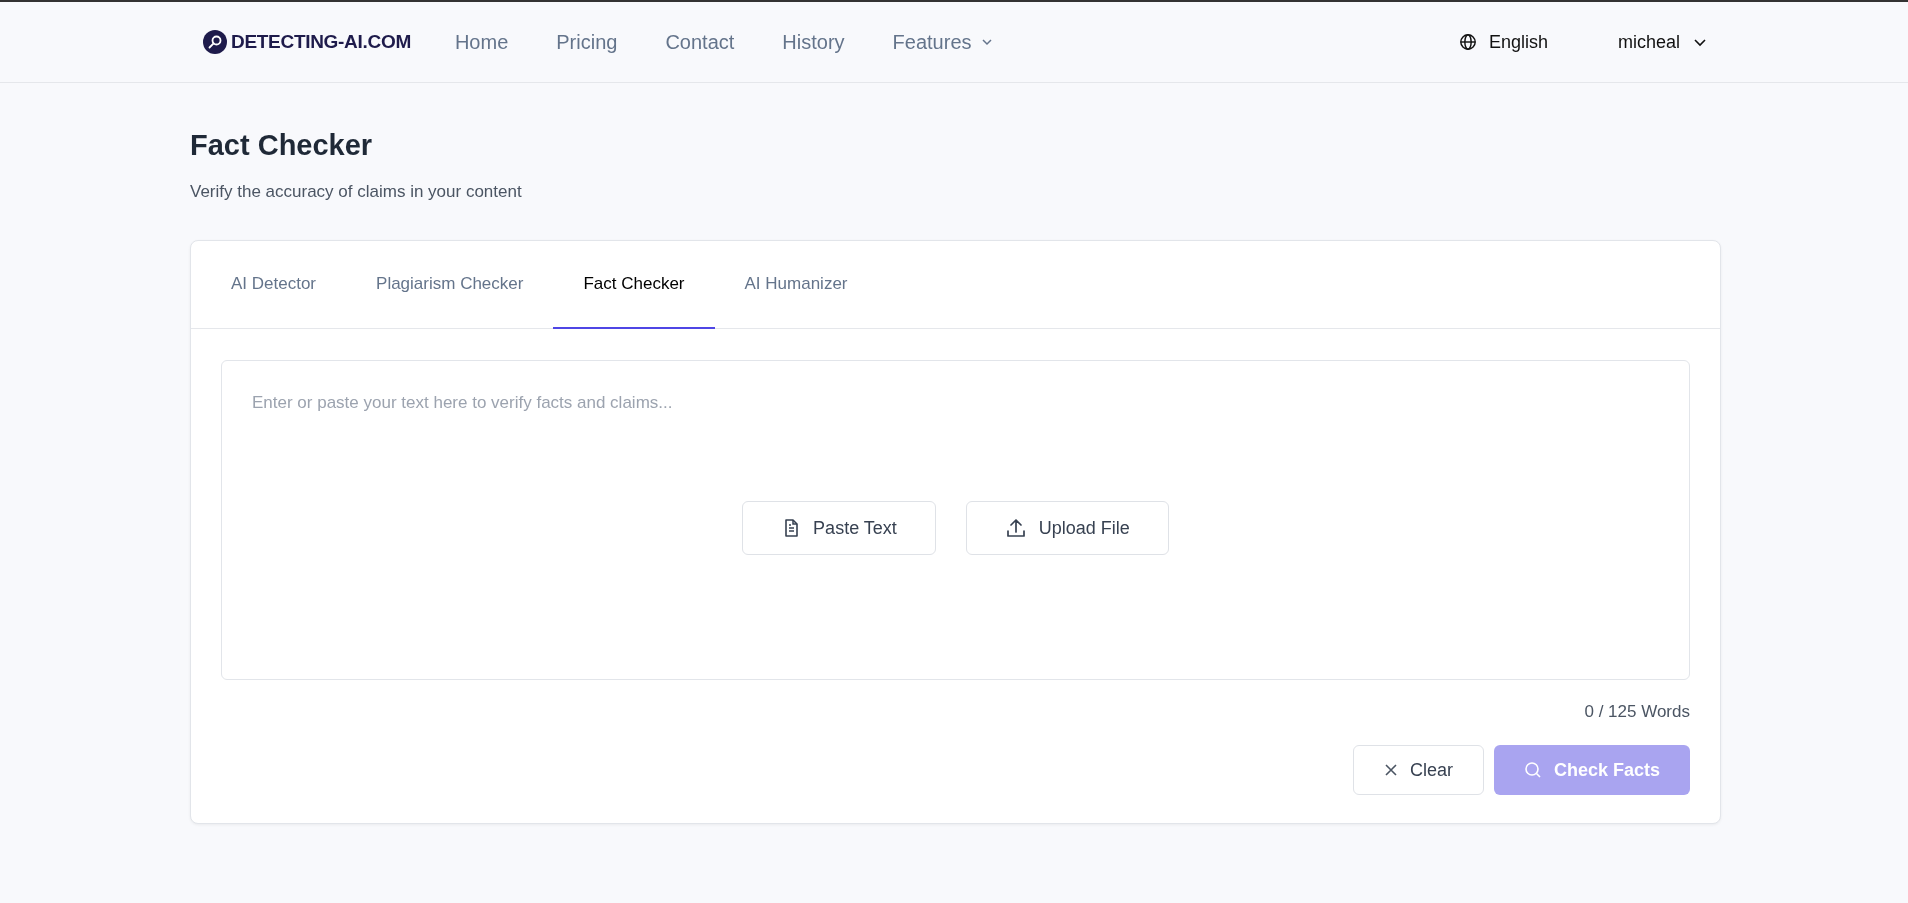 The height and width of the screenshot is (903, 1908). Describe the element at coordinates (700, 42) in the screenshot. I see `nav-link: Contact` at that location.